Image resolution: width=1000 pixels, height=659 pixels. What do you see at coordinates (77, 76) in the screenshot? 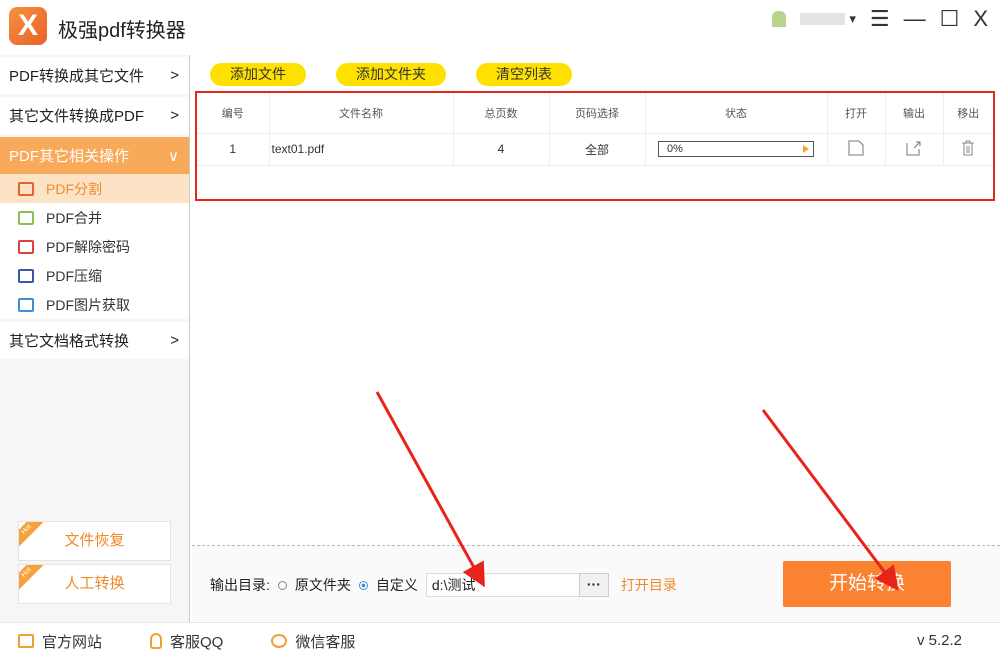
I see `category-label: PDF转换成其它文件` at bounding box center [77, 76].